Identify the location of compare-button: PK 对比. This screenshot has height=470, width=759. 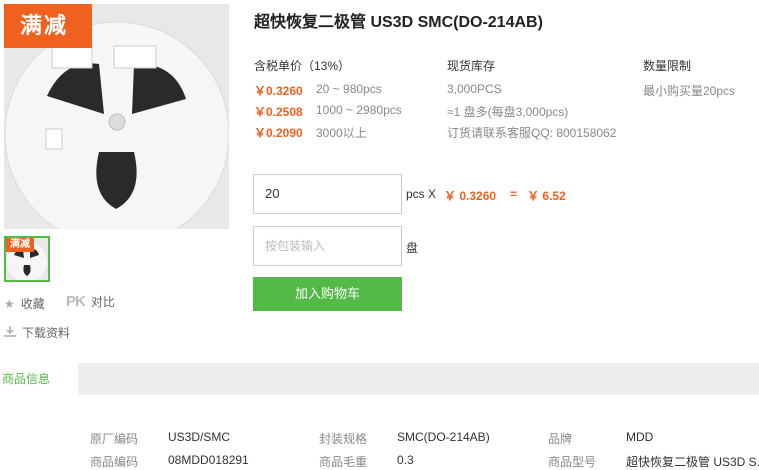
(90, 301).